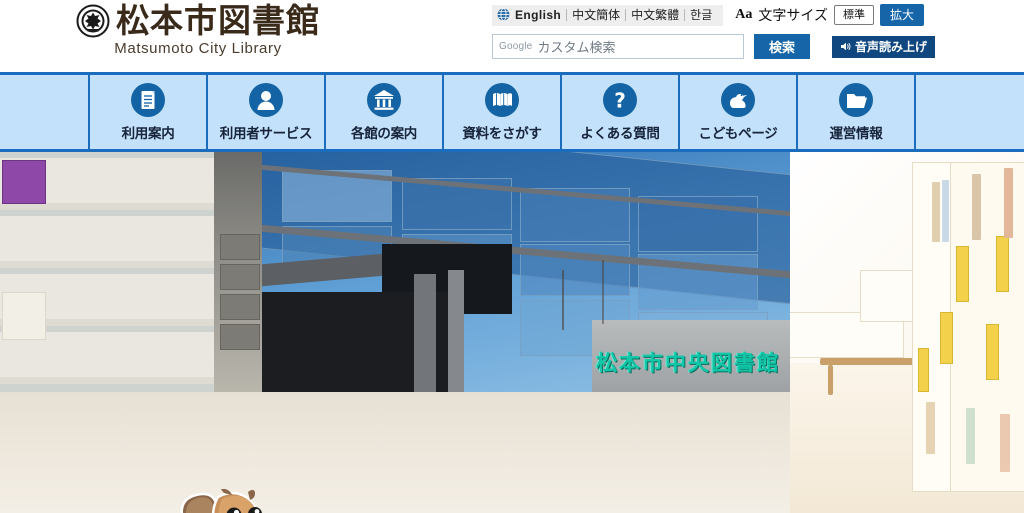 The height and width of the screenshot is (513, 1024). I want to click on site-title-en: Matsumoto City Library, so click(198, 48).